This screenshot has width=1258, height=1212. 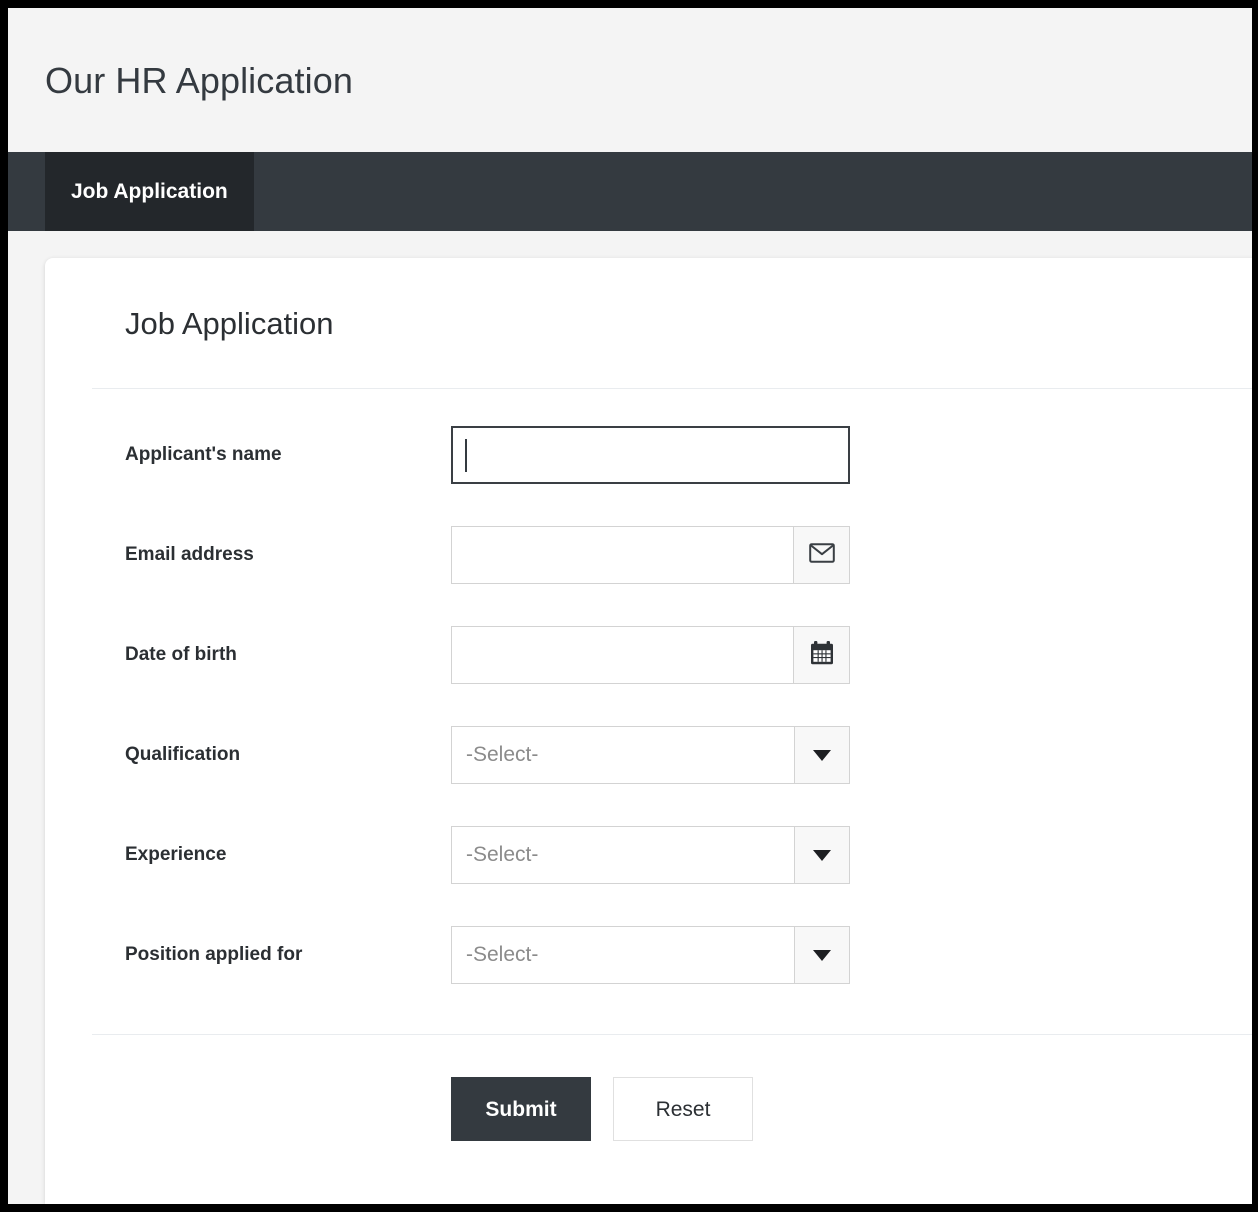 What do you see at coordinates (683, 1109) in the screenshot?
I see `reset-button: Reset` at bounding box center [683, 1109].